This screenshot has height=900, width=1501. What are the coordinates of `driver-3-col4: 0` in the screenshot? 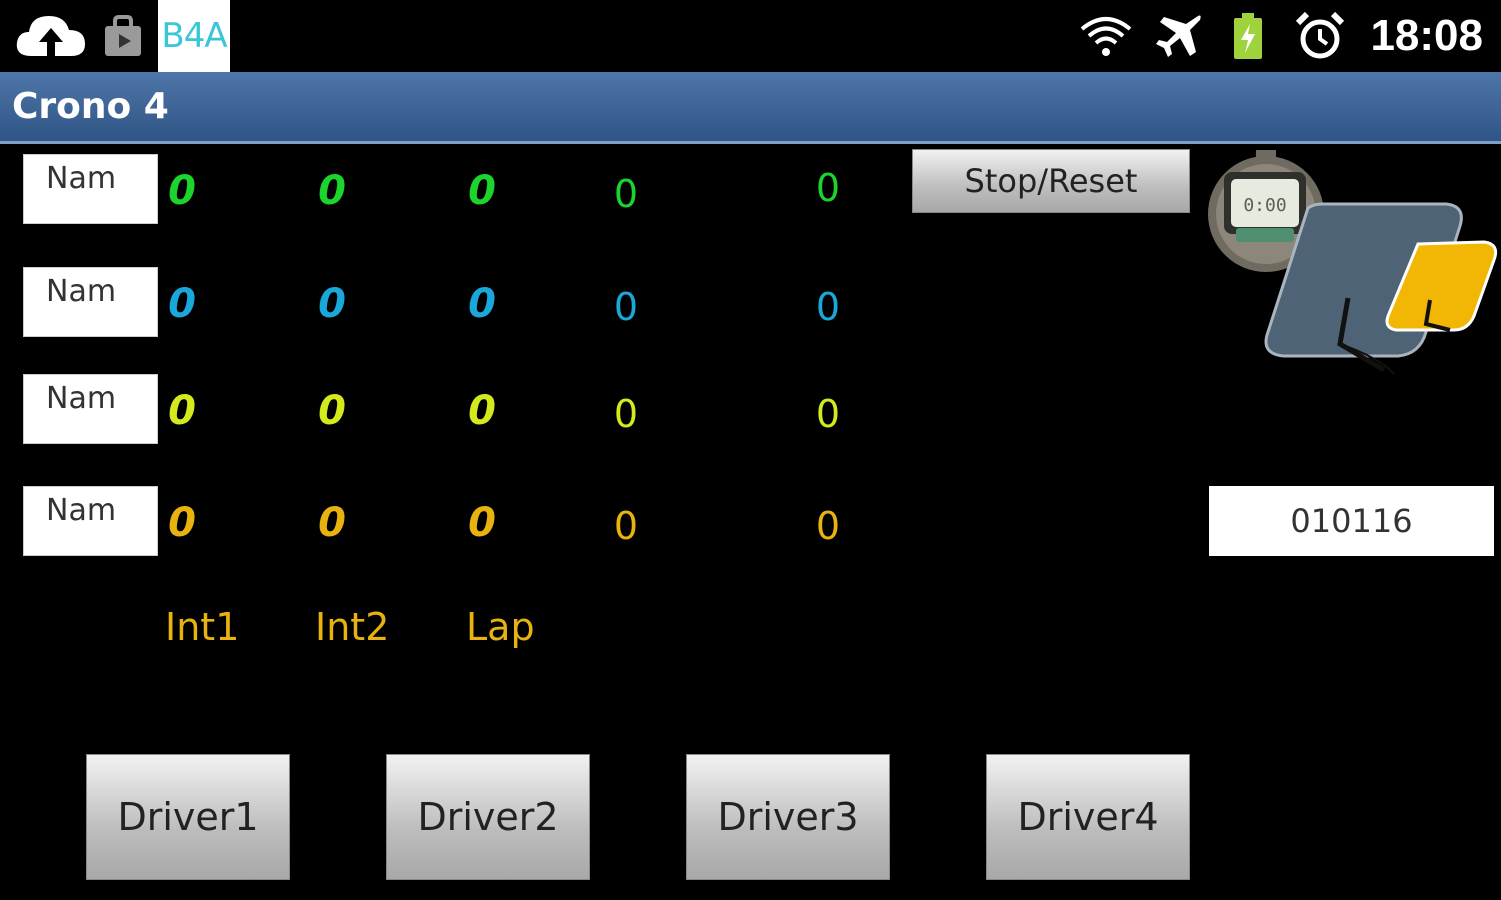 It's located at (626, 414).